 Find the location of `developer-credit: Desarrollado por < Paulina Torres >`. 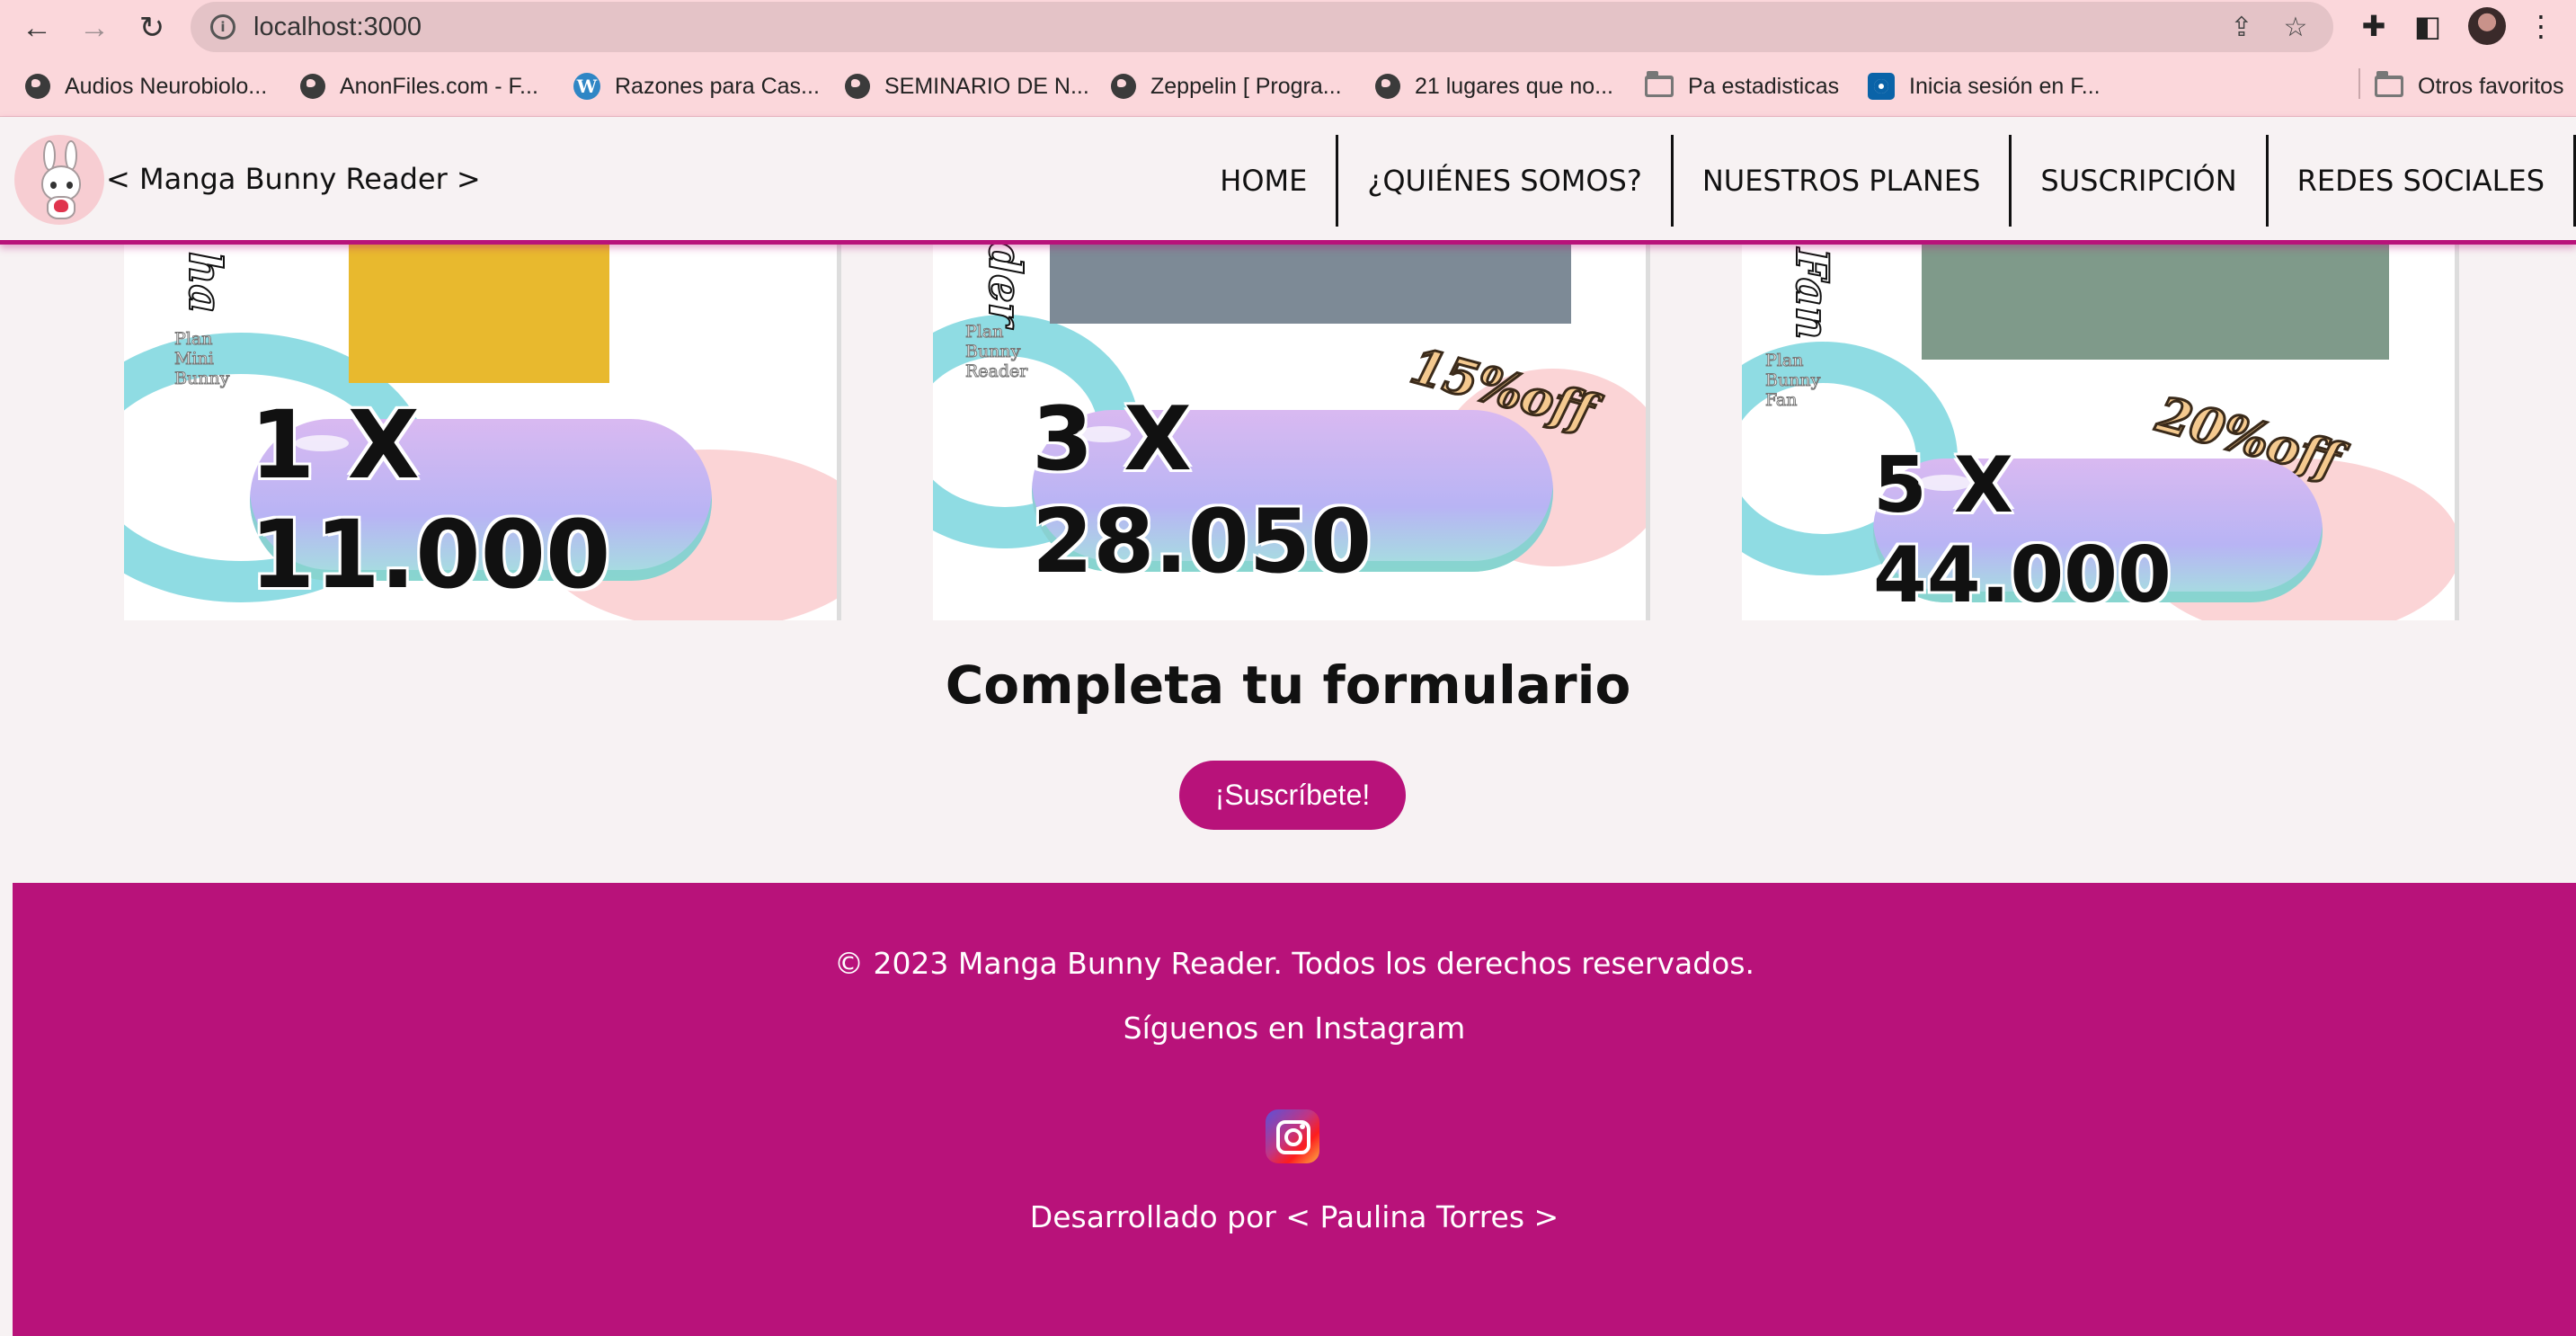

developer-credit: Desarrollado por < Paulina Torres > is located at coordinates (1294, 1216).